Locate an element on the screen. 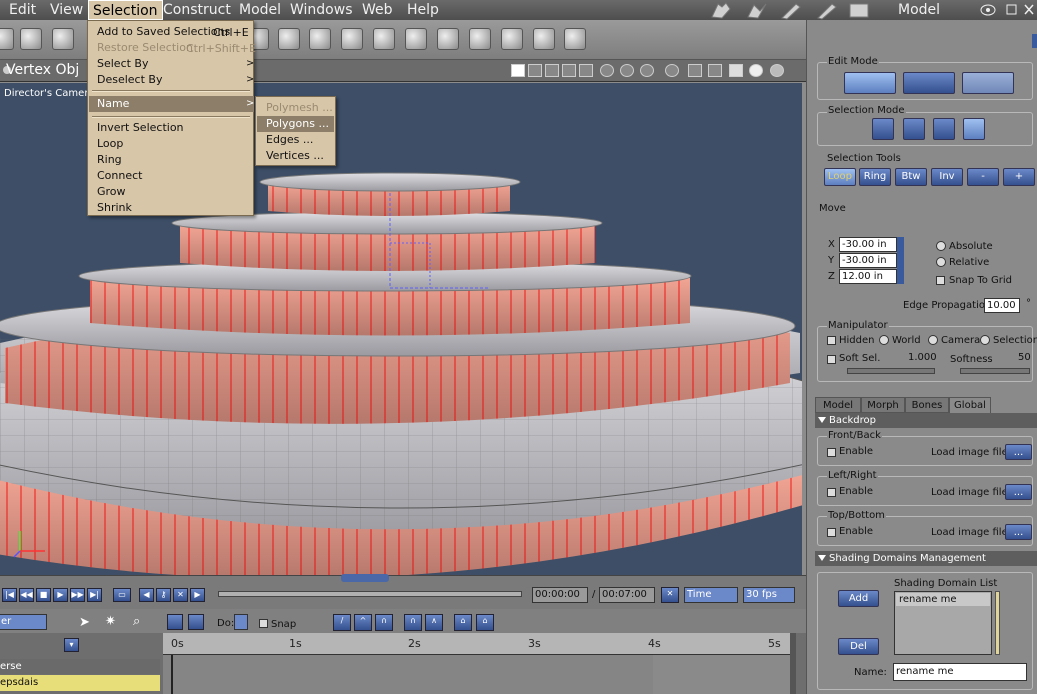  fps-select: 30 fps is located at coordinates (769, 595).